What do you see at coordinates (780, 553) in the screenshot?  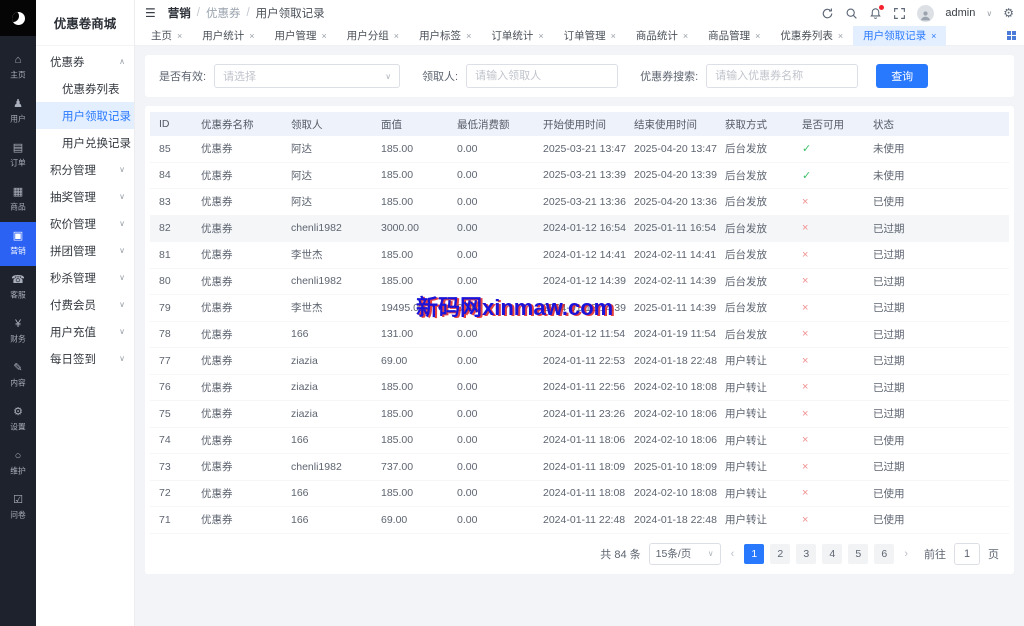 I see `page-button-2: 2` at bounding box center [780, 553].